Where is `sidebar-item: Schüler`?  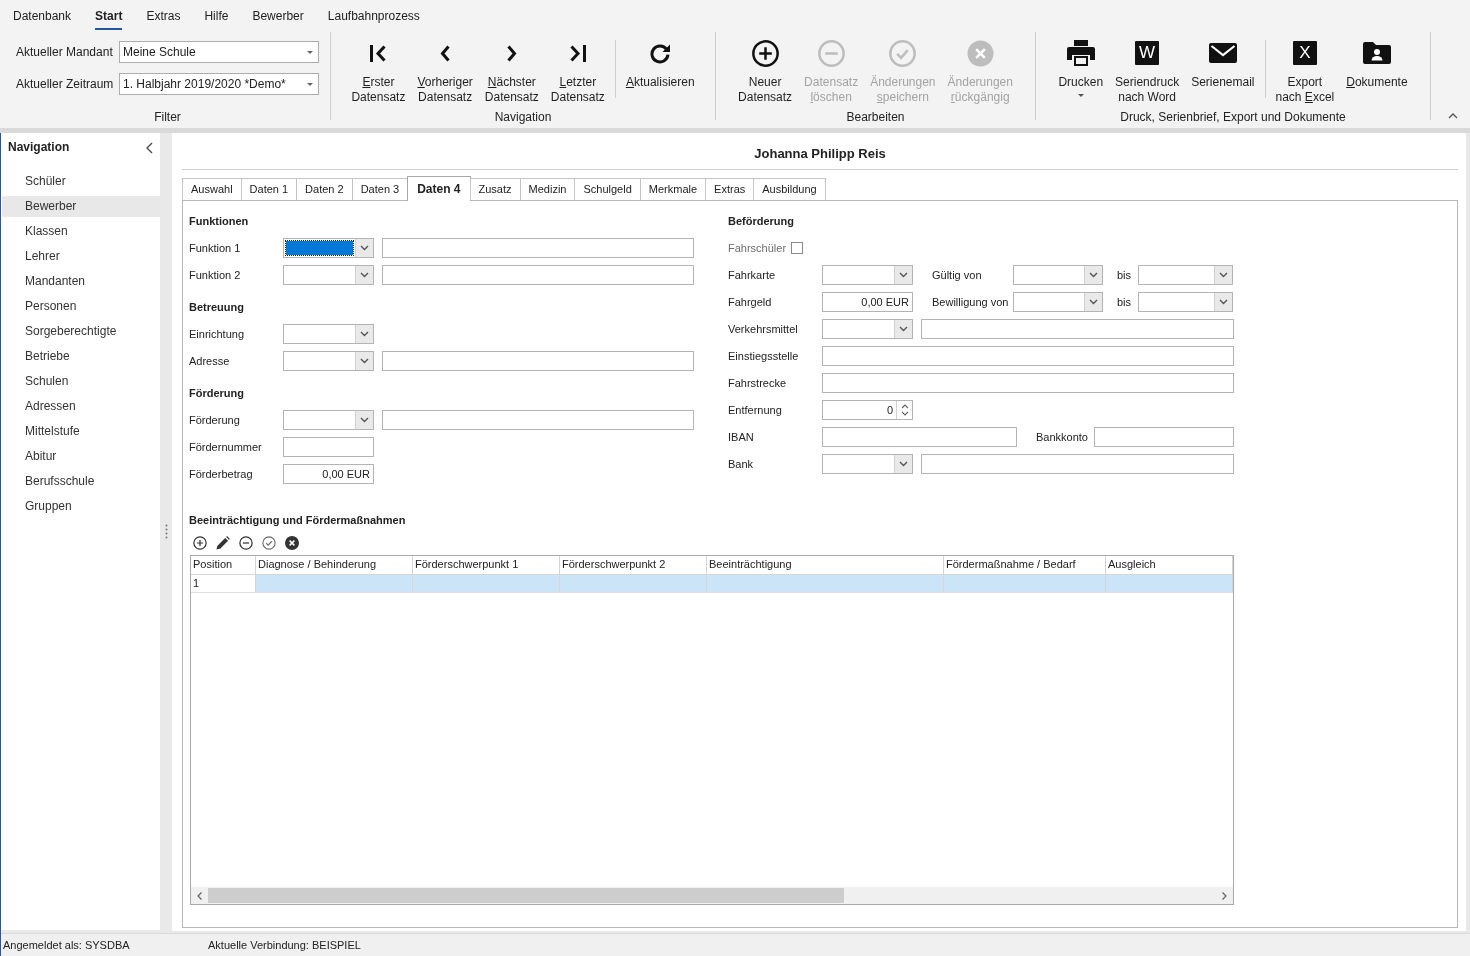
sidebar-item: Schüler is located at coordinates (81, 181).